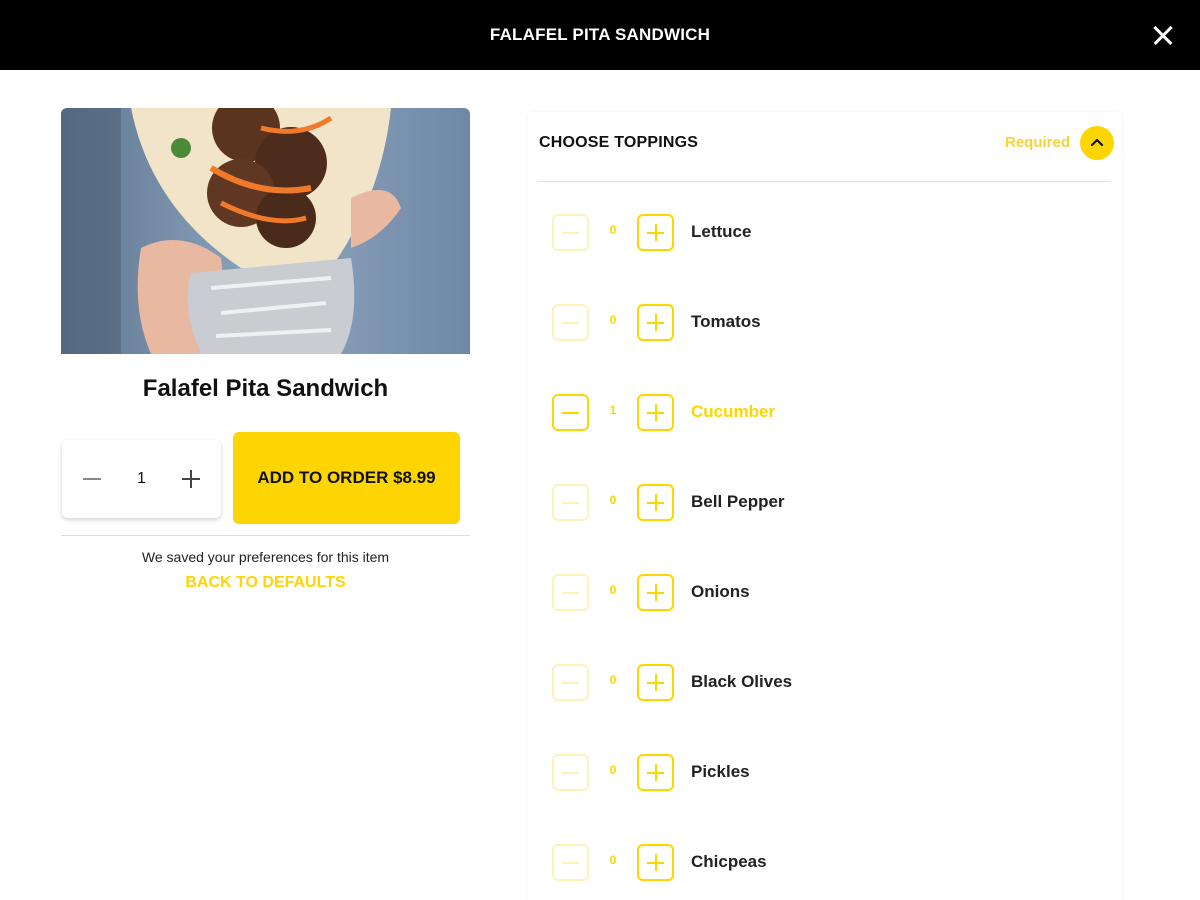  Describe the element at coordinates (265, 583) in the screenshot. I see `back-to-defaults-link: BACK TO DEFAULTS` at that location.